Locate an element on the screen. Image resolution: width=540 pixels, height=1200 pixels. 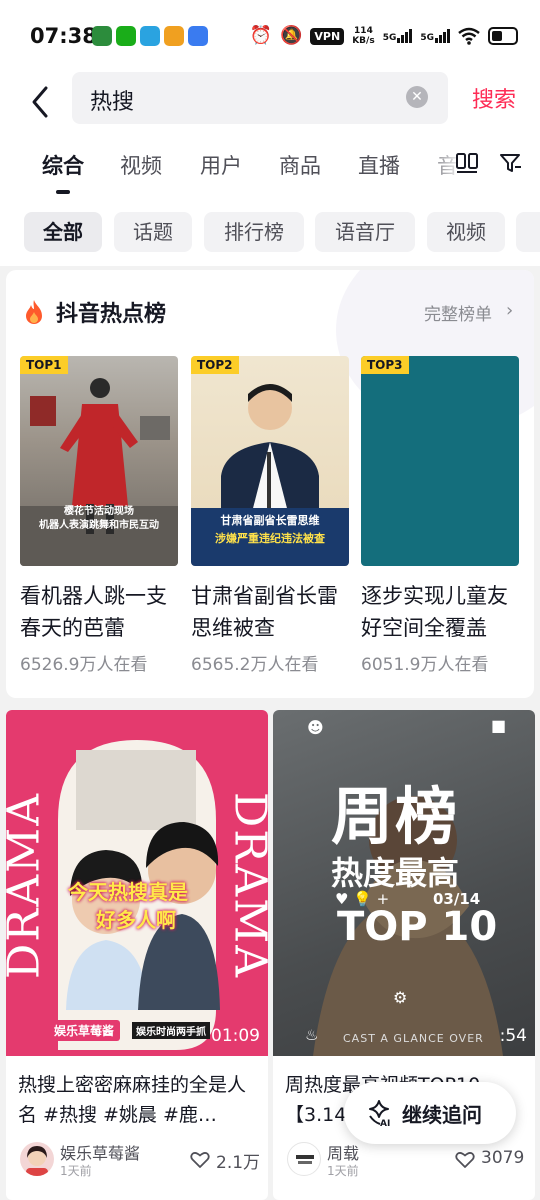
search-input: 热搜 ✕ is located at coordinates (260, 98).